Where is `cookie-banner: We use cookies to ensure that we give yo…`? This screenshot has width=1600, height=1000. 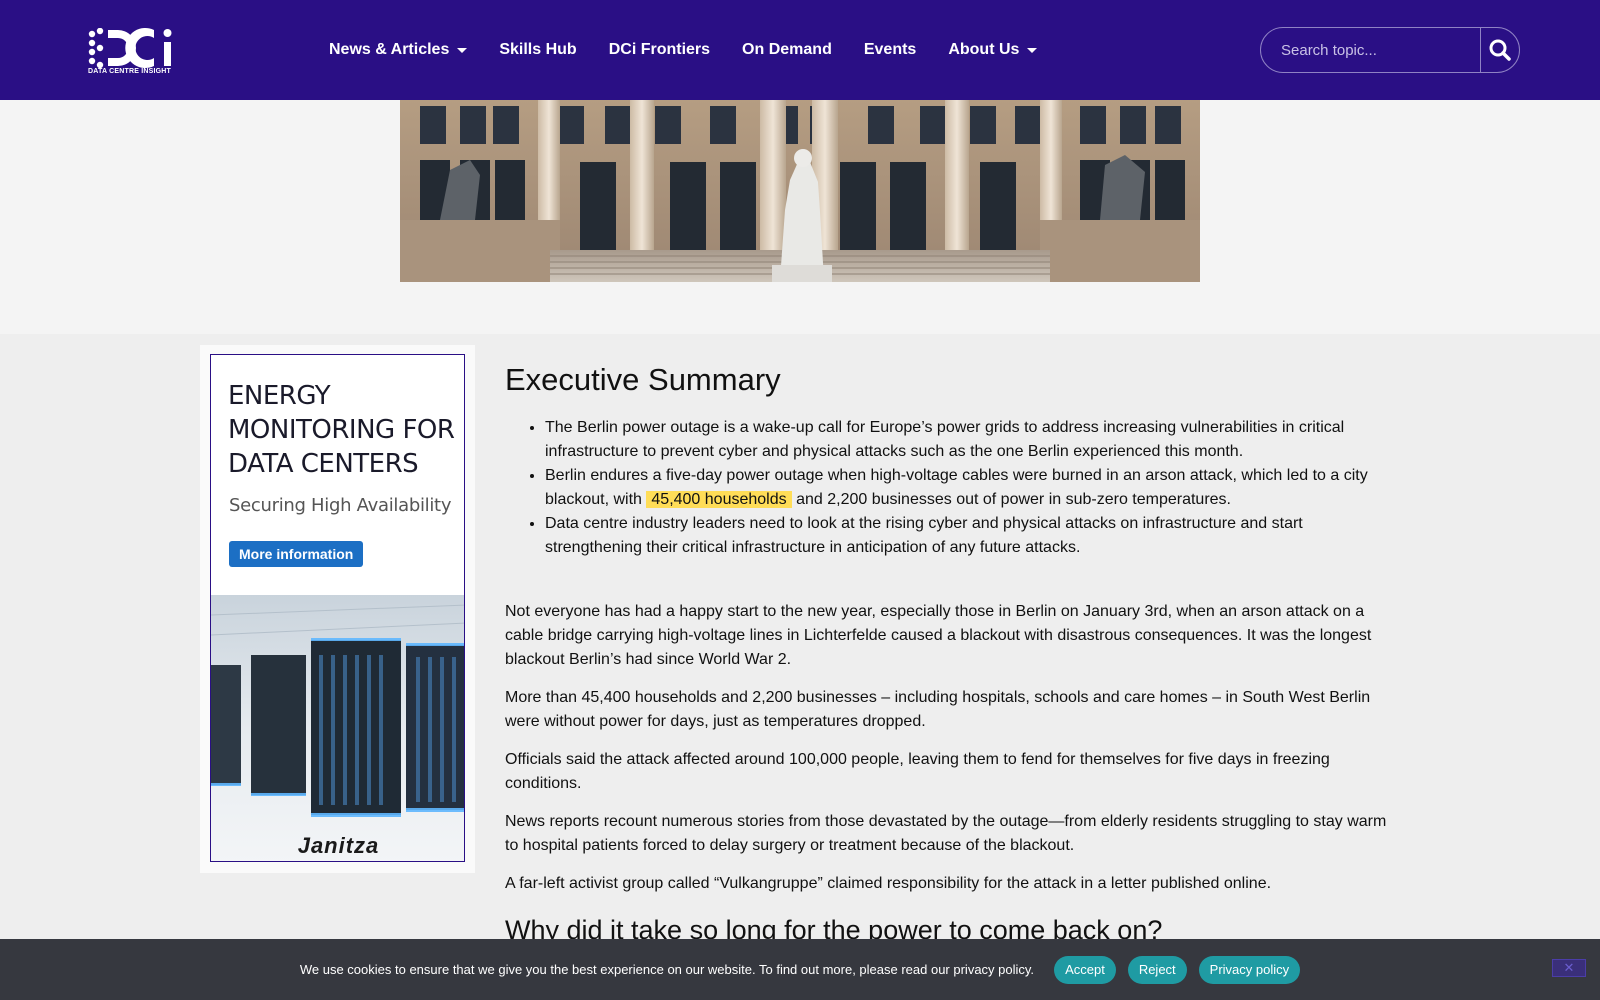 cookie-banner: We use cookies to ensure that we give yo… is located at coordinates (800, 969).